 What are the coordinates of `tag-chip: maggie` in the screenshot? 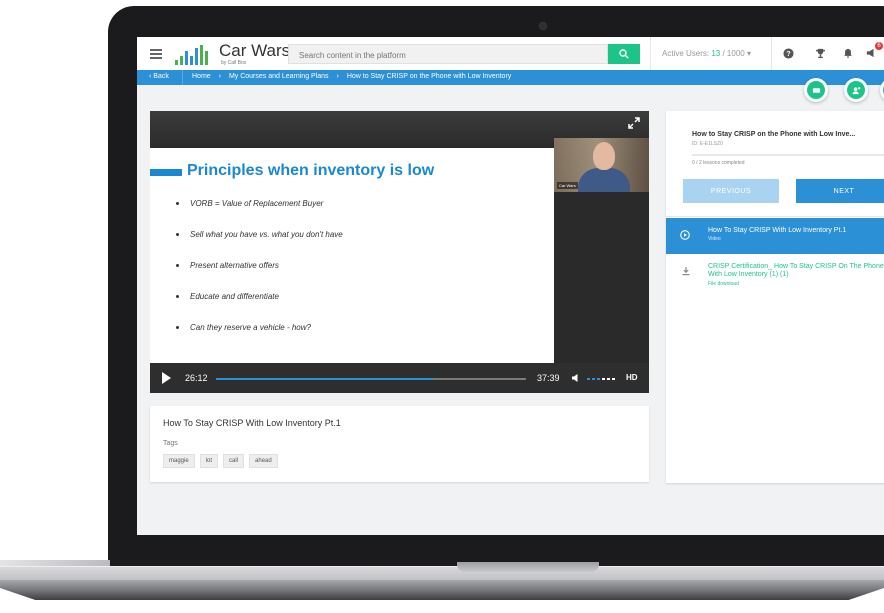 It's located at (179, 461).